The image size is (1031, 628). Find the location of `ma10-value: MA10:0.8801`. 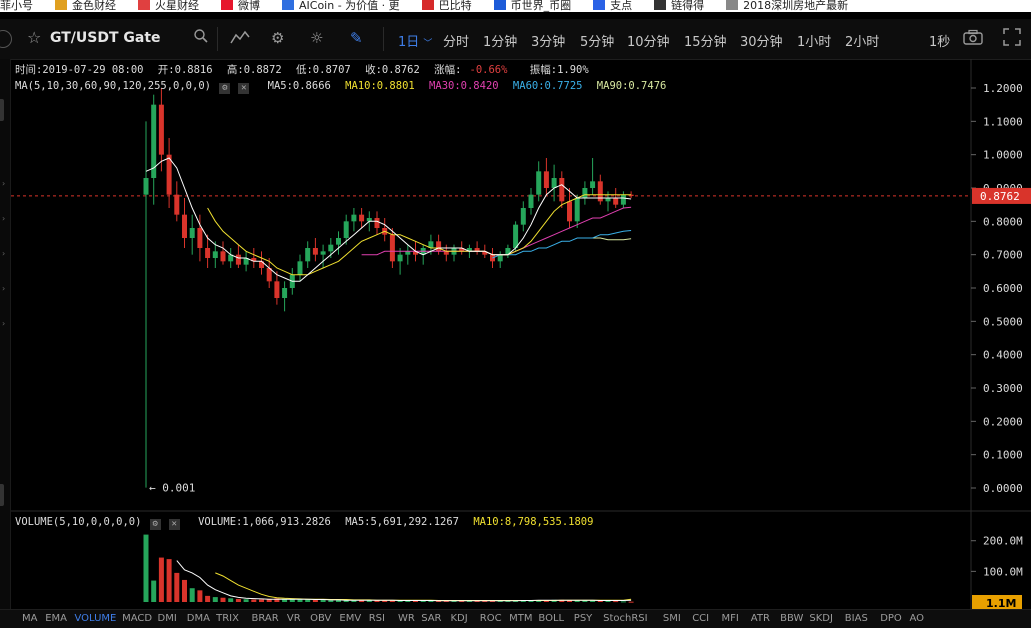

ma10-value: MA10:0.8801 is located at coordinates (380, 86).